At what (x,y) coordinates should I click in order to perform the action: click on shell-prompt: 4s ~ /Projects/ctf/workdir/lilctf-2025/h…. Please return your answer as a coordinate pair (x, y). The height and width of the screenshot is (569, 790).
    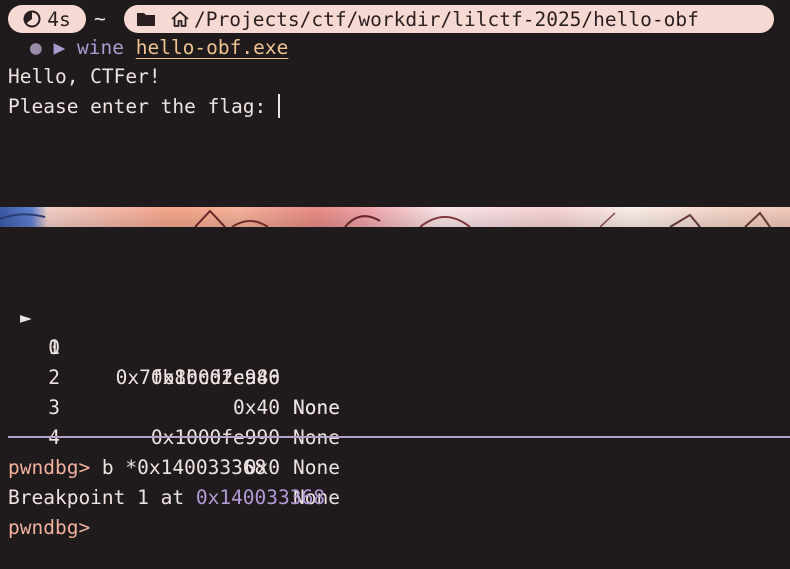
    Looking at the image, I should click on (395, 19).